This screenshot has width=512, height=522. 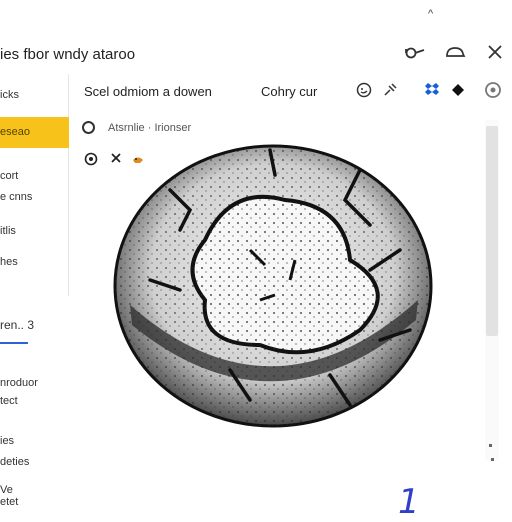 What do you see at coordinates (68, 54) in the screenshot?
I see `window-title: ies fbor wndy ataroo` at bounding box center [68, 54].